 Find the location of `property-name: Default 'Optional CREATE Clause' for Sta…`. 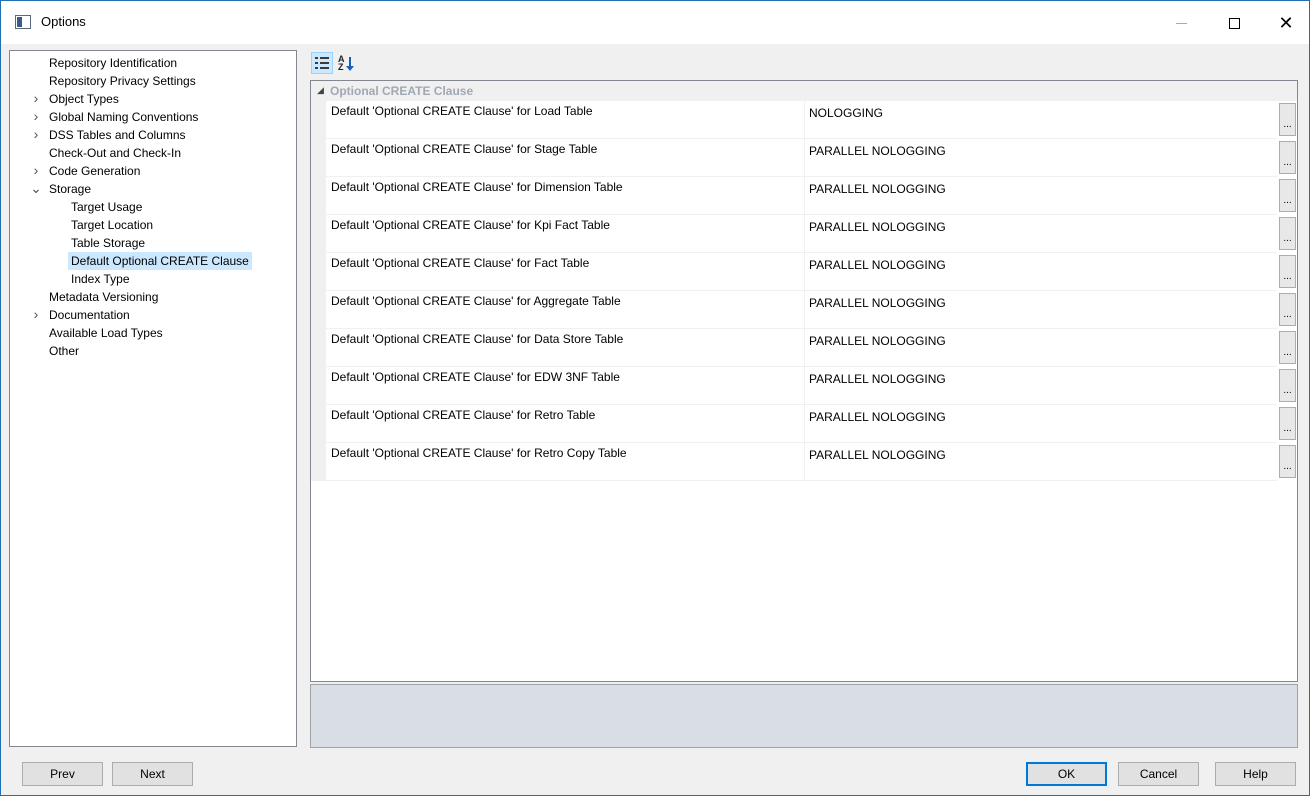

property-name: Default 'Optional CREATE Clause' for Sta… is located at coordinates (565, 158).